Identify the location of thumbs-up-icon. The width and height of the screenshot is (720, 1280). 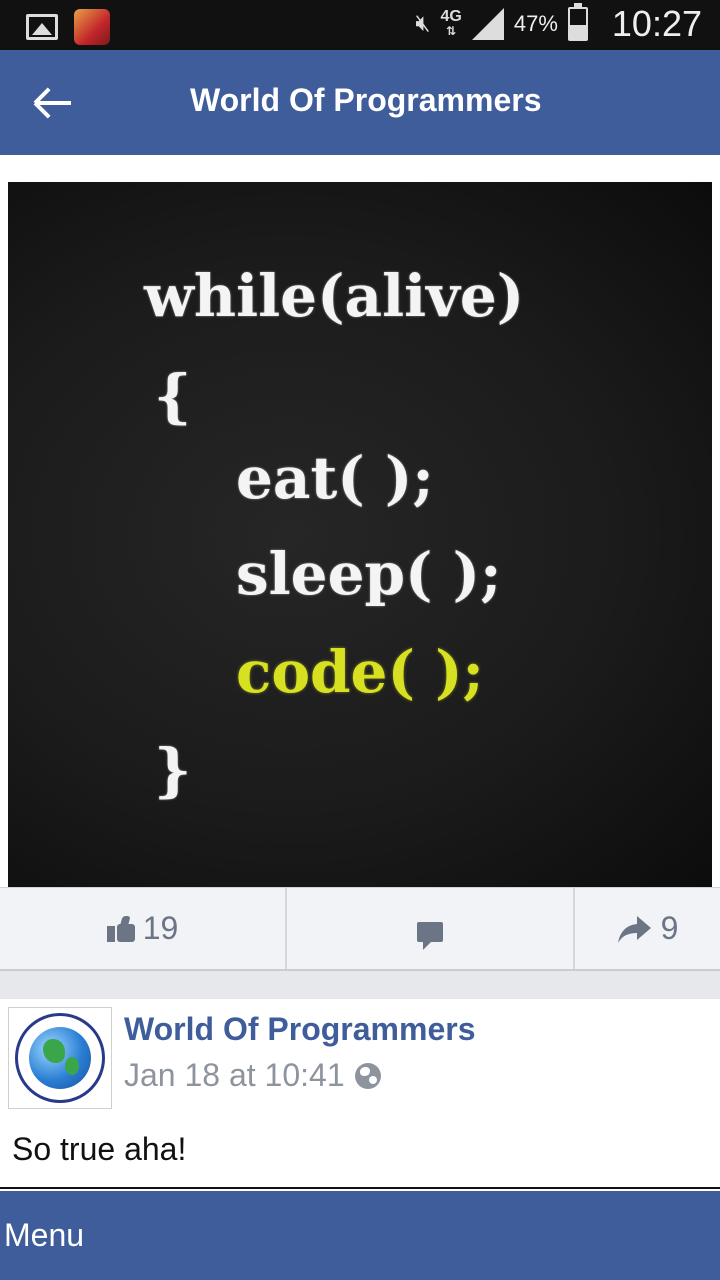
(120, 928).